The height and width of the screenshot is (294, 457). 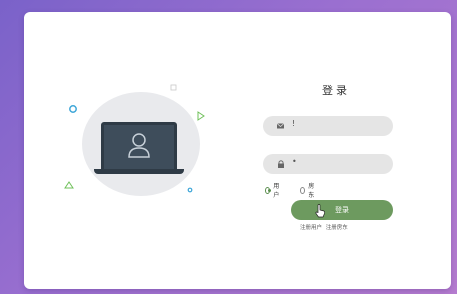 I want to click on lock-icon, so click(x=281, y=164).